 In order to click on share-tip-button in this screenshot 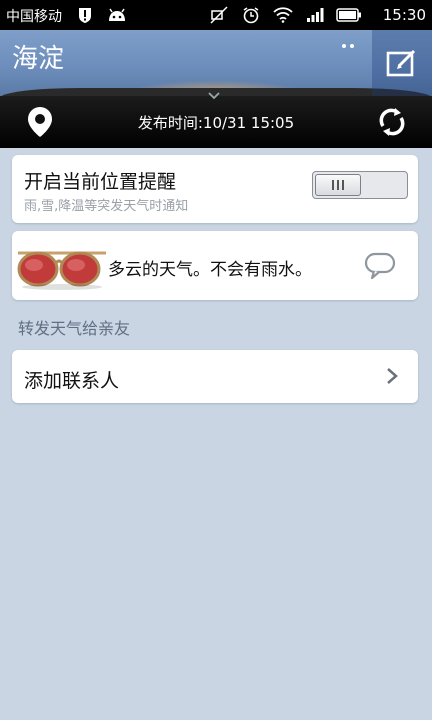, I will do `click(380, 266)`.